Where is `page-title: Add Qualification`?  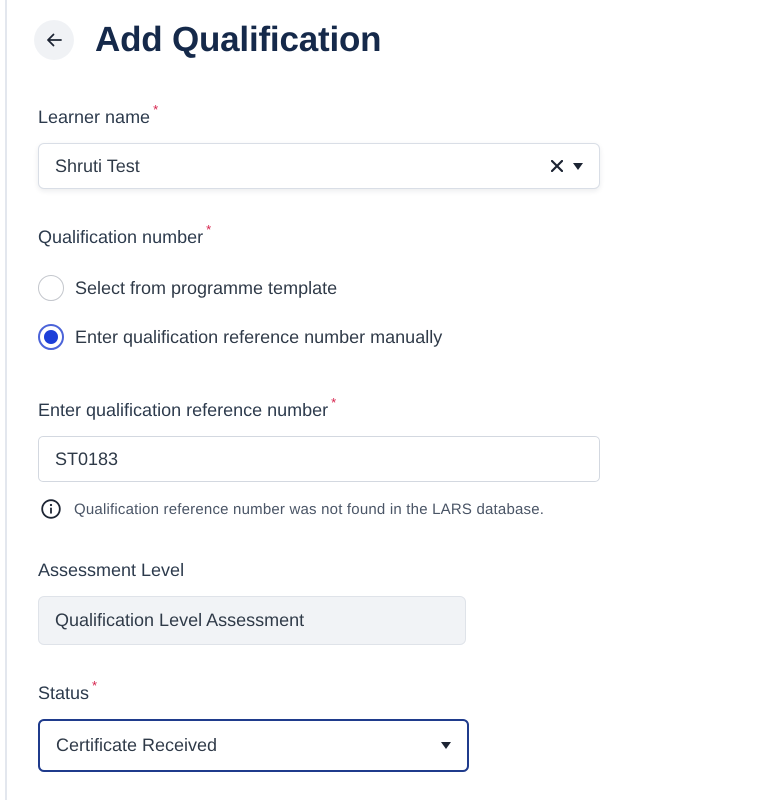
page-title: Add Qualification is located at coordinates (238, 40).